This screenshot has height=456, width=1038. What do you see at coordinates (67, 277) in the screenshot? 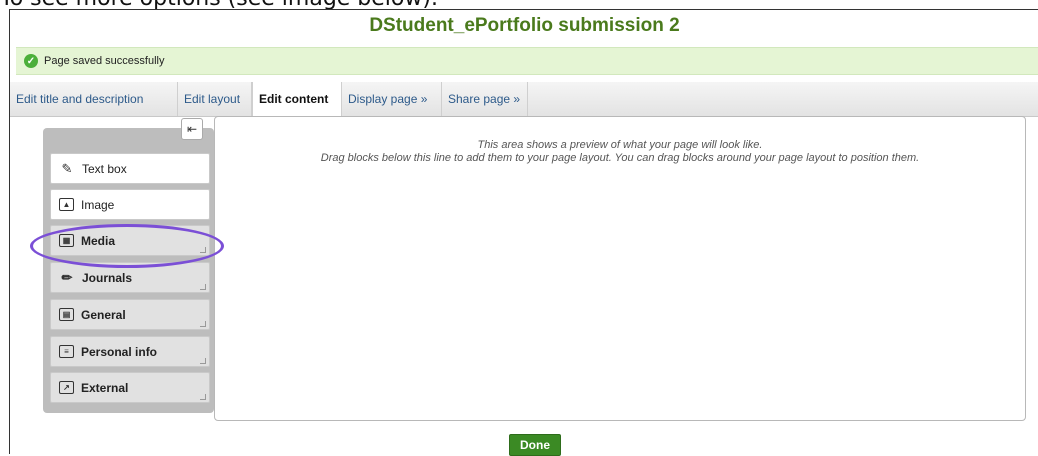
I see `pencil-icon: ✏` at bounding box center [67, 277].